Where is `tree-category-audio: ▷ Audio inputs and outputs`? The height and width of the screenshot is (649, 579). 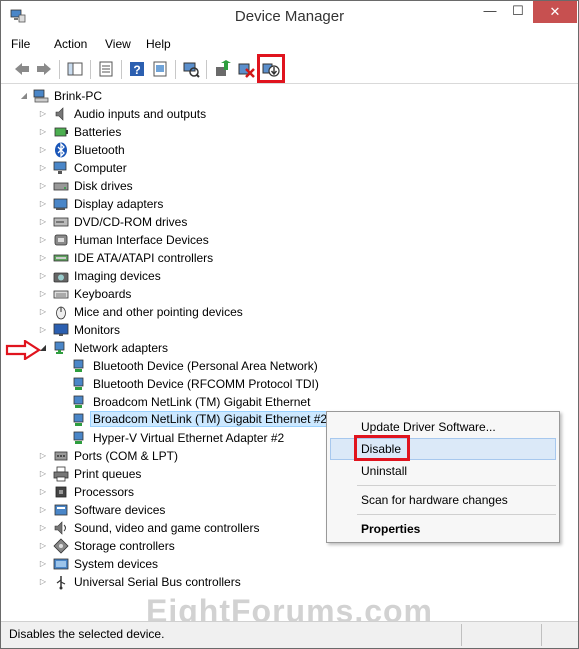 tree-category-audio: ▷ Audio inputs and outputs is located at coordinates (289, 114).